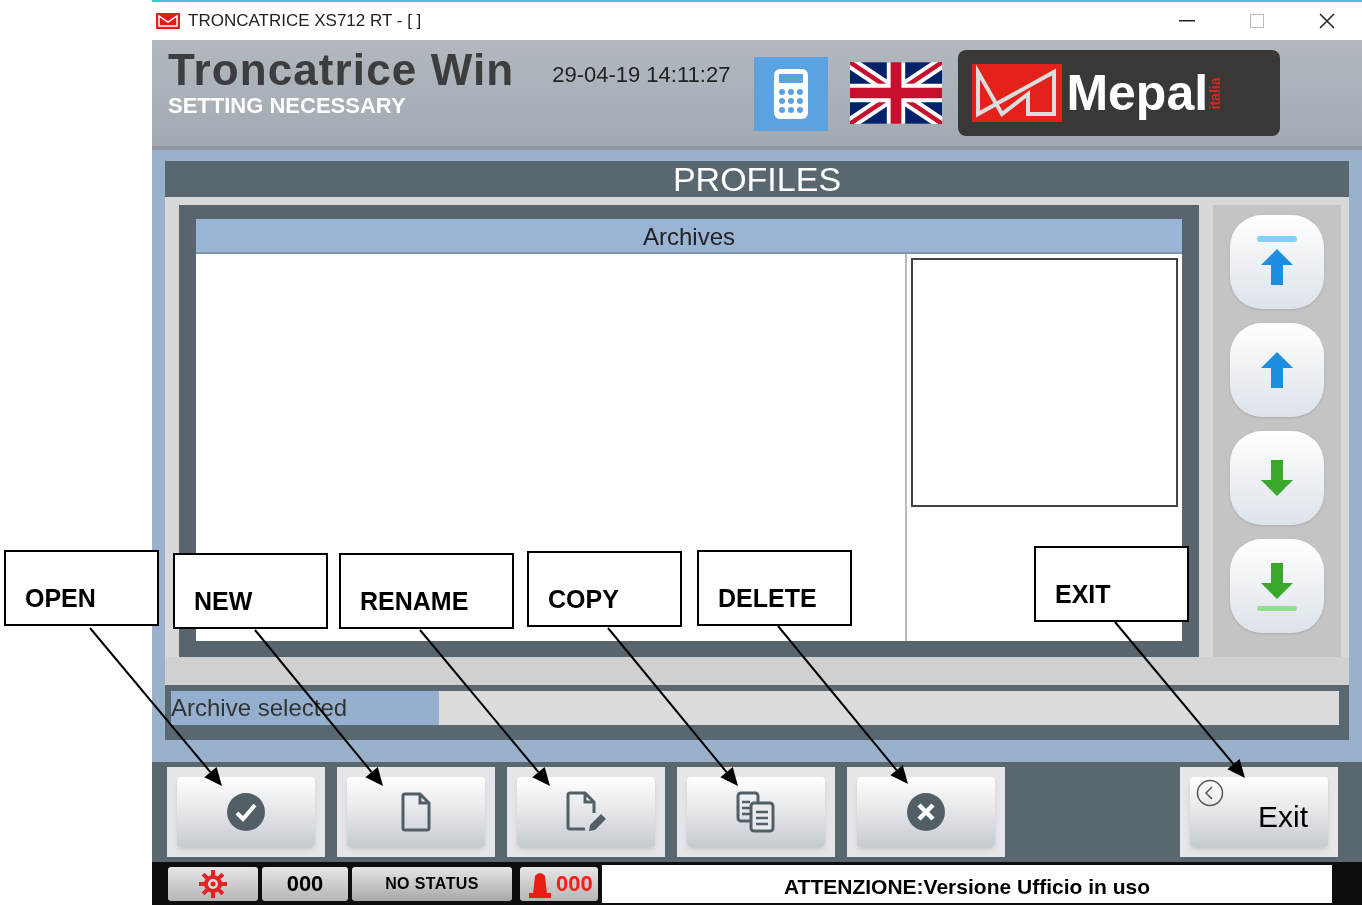 The image size is (1362, 905). I want to click on calculator-icon, so click(791, 94).